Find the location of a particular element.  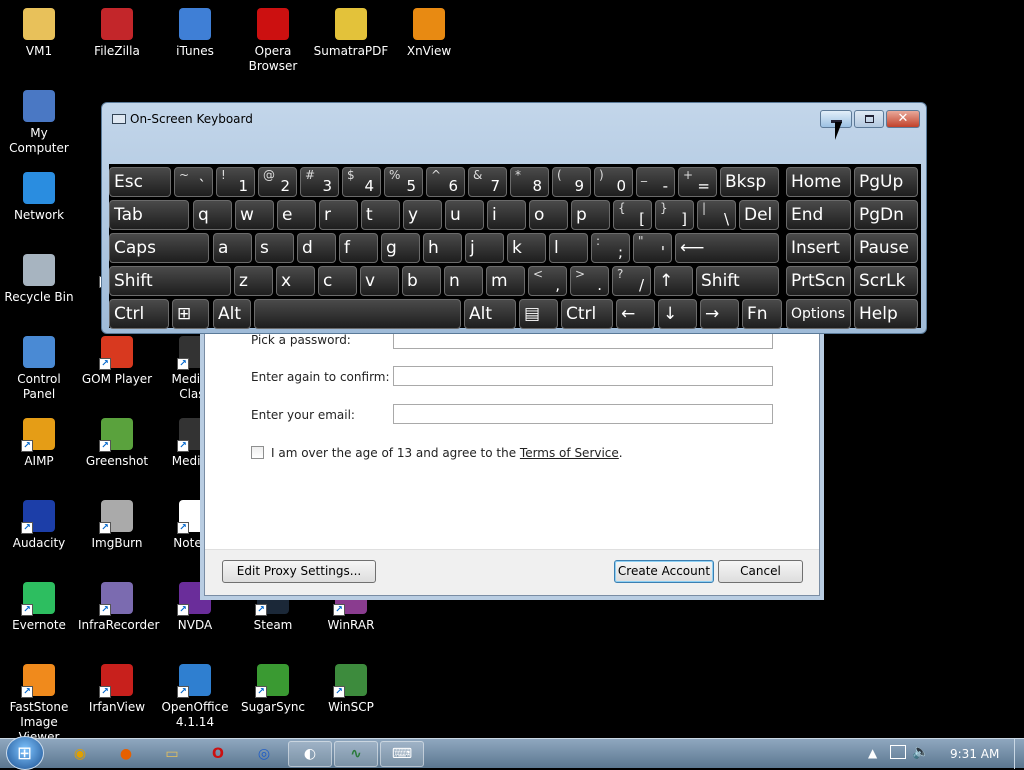

key-sym3-8: <, is located at coordinates (547, 281).